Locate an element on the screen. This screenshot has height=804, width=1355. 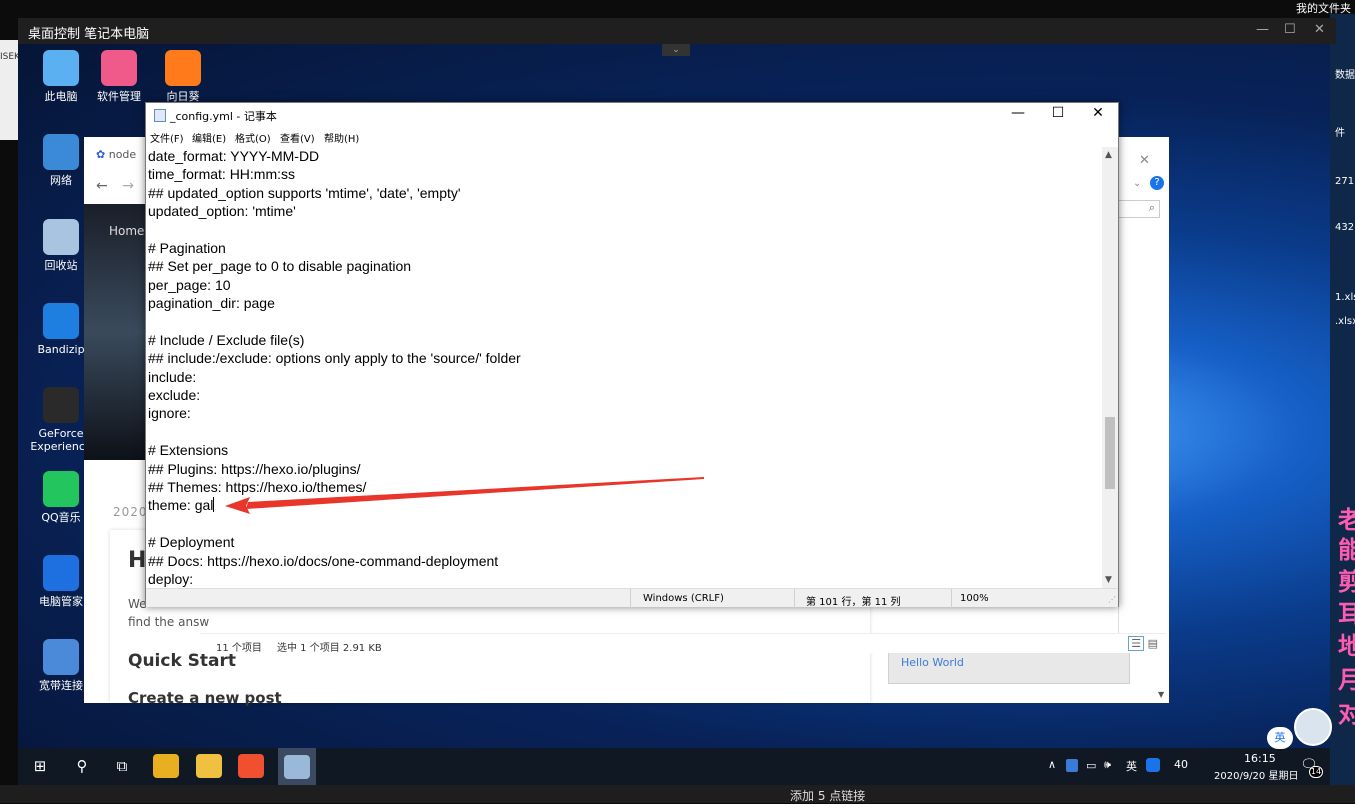
scroll-up-icon: ▲ is located at coordinates (1108, 155).